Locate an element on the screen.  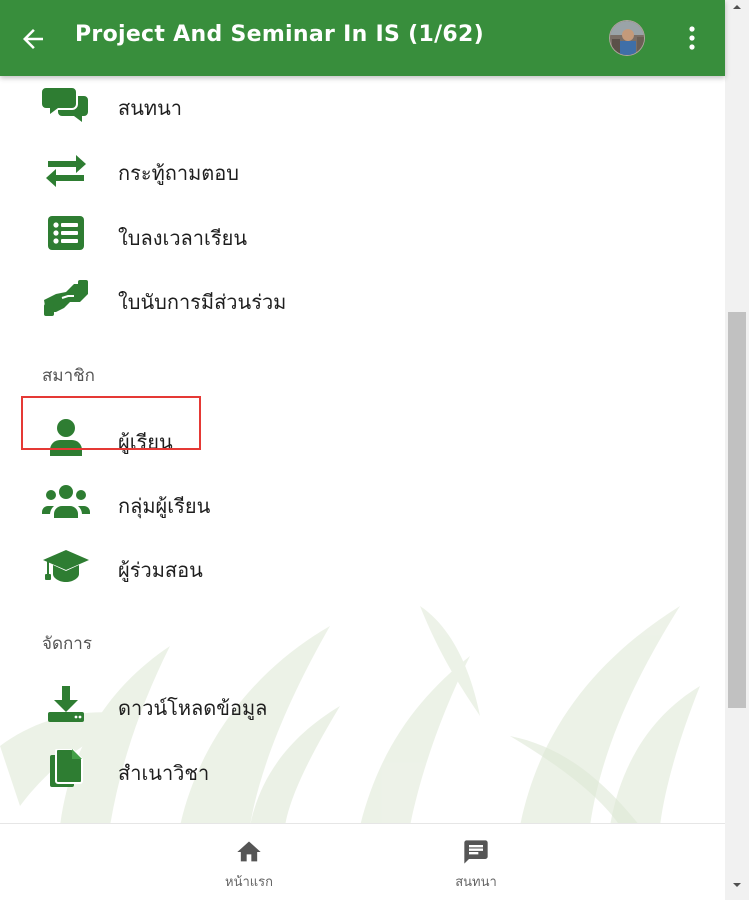
menu-item-label: สนทนา is located at coordinates (150, 108).